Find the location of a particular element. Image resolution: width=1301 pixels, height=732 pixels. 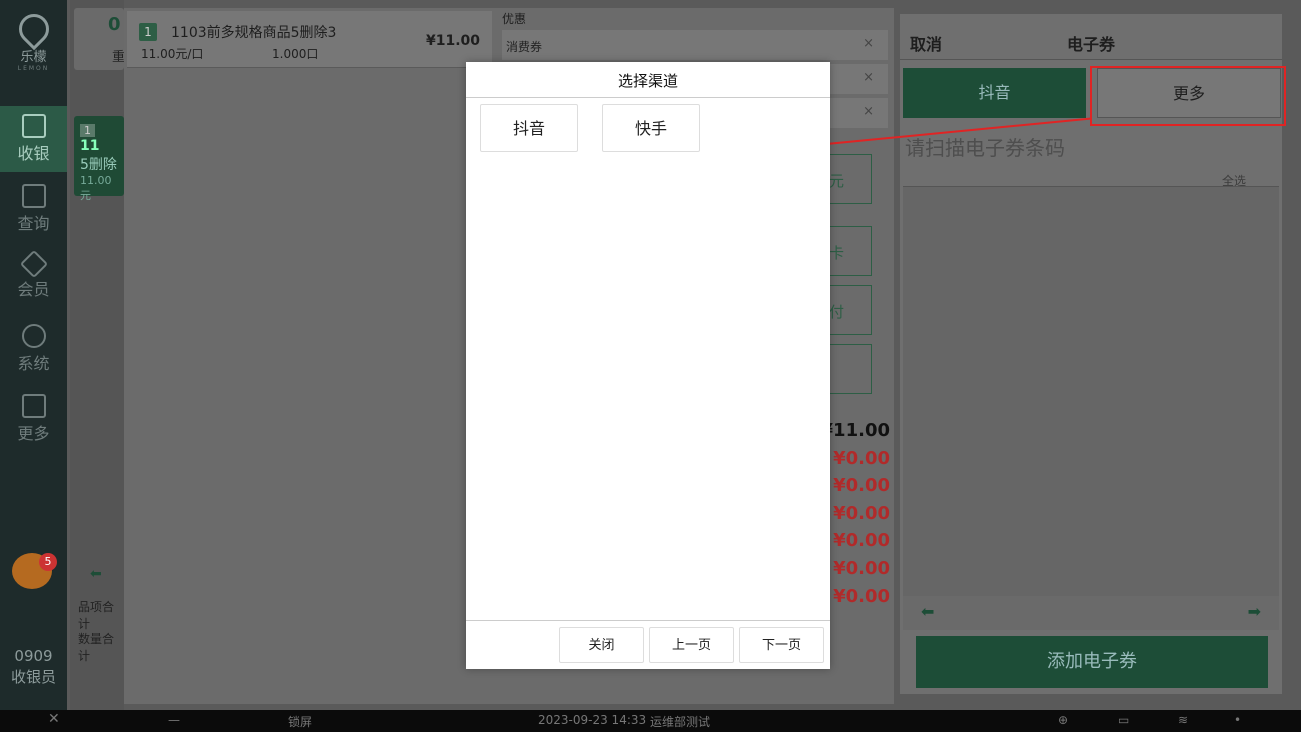

cashier-icon is located at coordinates (33, 126).